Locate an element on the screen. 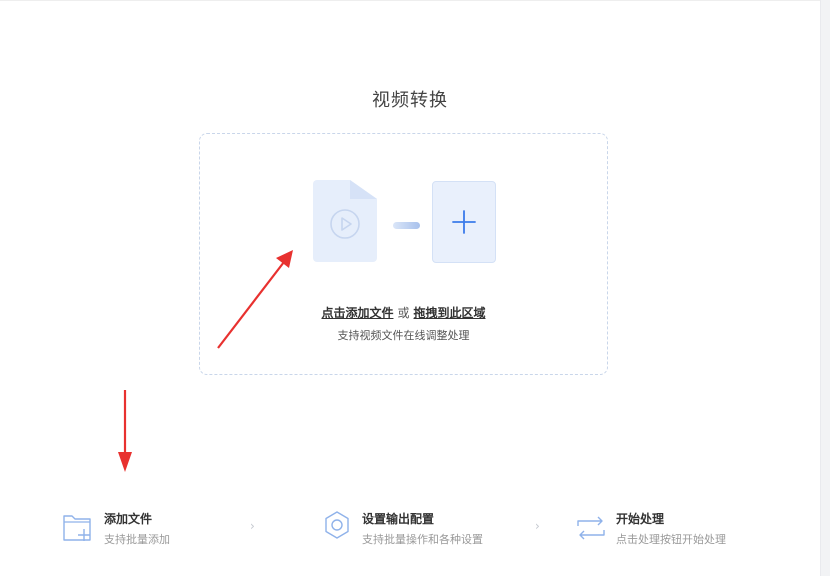 This screenshot has width=830, height=576. step-description: 支持批量操作和各种设置 is located at coordinates (422, 539).